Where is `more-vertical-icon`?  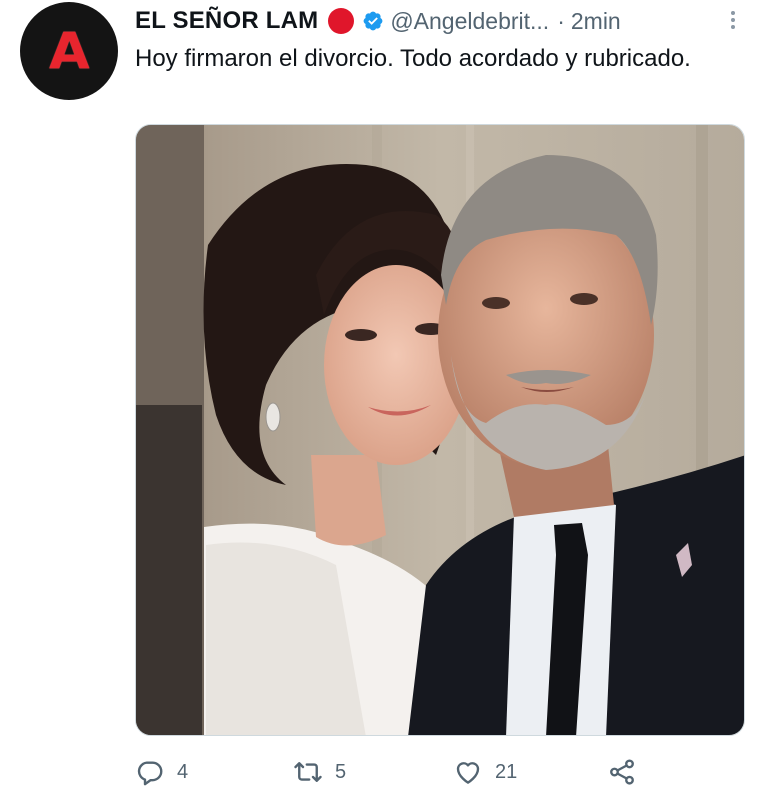
more-vertical-icon is located at coordinates (733, 20).